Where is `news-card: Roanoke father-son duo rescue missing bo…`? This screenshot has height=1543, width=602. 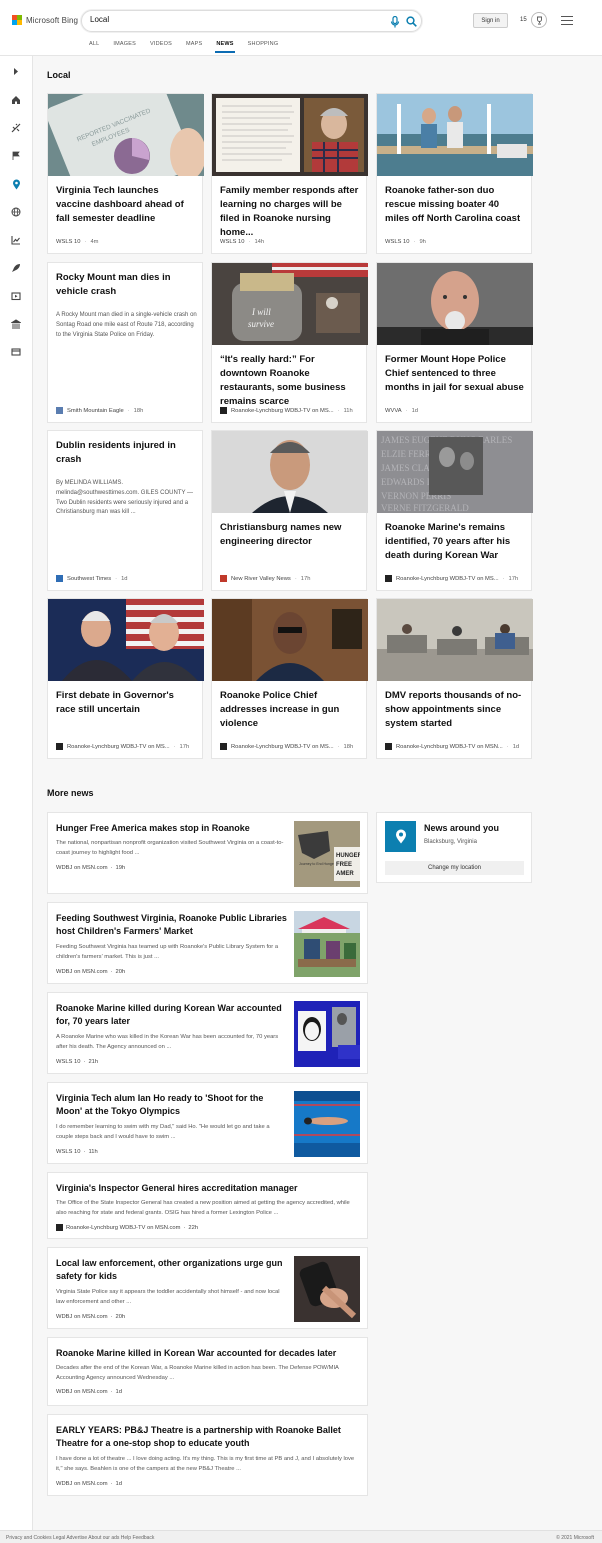 news-card: Roanoke father-son duo rescue missing bo… is located at coordinates (454, 173).